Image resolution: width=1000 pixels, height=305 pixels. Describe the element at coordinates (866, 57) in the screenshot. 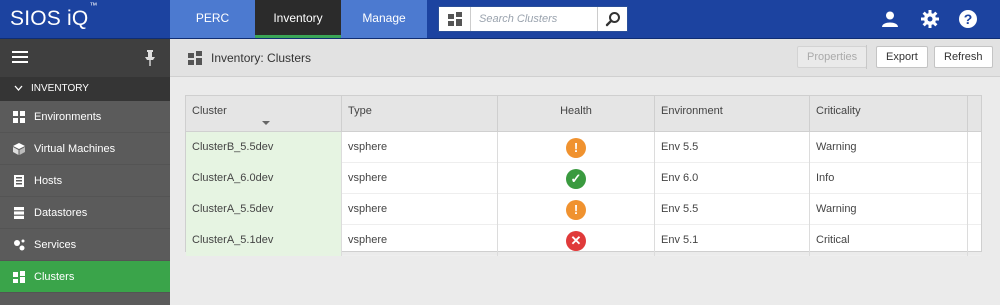

I see `toolbar-divider` at that location.